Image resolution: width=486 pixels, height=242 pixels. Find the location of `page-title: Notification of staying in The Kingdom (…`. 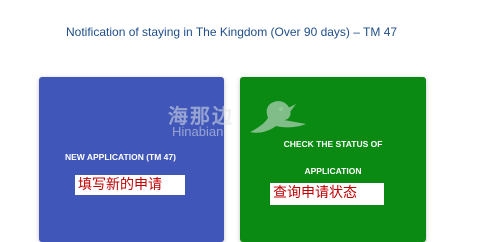

page-title: Notification of staying in The Kingdom (… is located at coordinates (232, 32).